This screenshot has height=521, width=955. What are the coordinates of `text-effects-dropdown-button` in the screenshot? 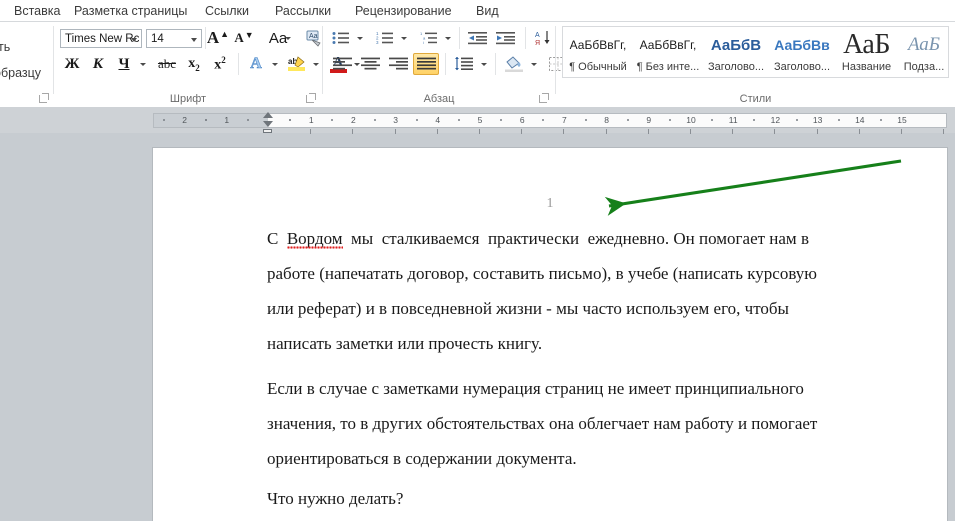 It's located at (275, 64).